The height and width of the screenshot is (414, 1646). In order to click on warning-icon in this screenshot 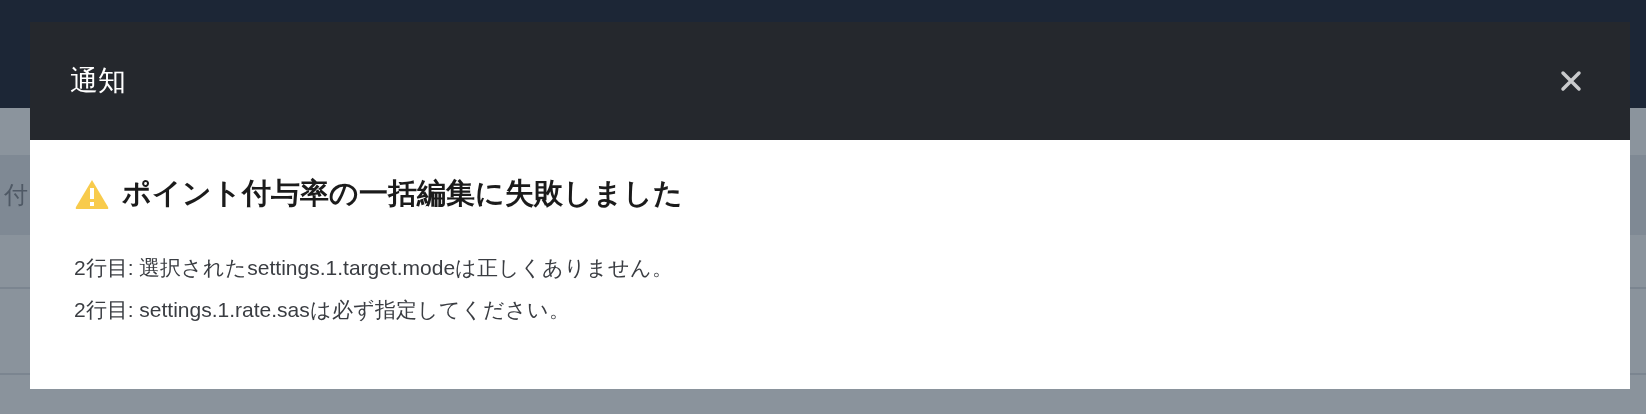, I will do `click(92, 194)`.